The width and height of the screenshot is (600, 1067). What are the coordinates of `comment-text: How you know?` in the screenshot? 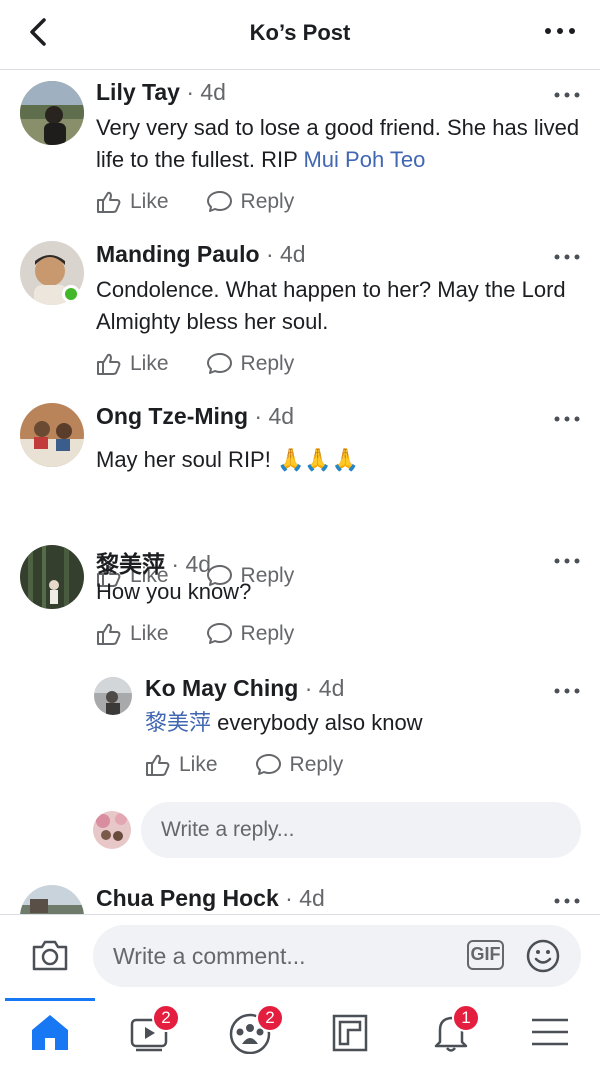 It's located at (174, 591).